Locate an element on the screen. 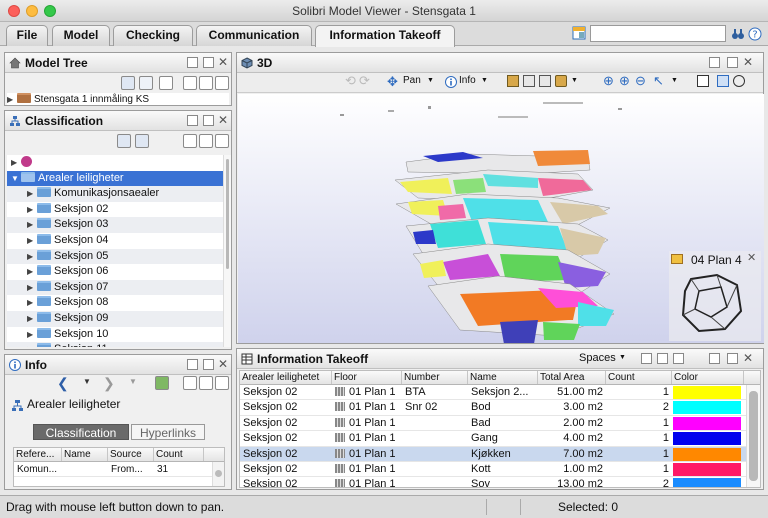 Image resolution: width=768 pixels, height=518 pixels. takeoff-scrollbar is located at coordinates (753, 436).